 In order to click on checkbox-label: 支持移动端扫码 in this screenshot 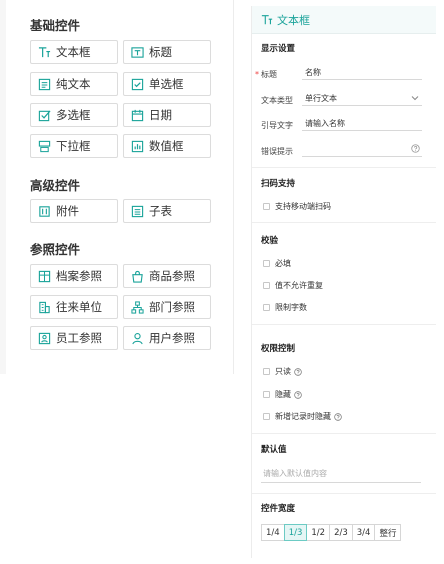, I will do `click(303, 206)`.